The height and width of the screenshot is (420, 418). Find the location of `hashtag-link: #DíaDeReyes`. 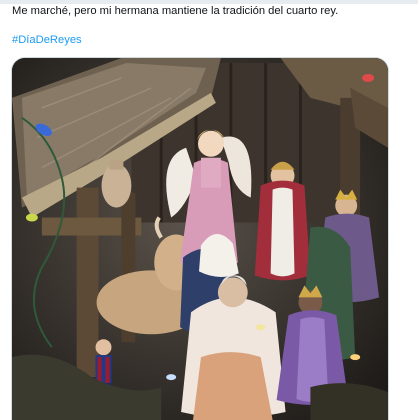

hashtag-link: #DíaDeReyes is located at coordinates (47, 40).